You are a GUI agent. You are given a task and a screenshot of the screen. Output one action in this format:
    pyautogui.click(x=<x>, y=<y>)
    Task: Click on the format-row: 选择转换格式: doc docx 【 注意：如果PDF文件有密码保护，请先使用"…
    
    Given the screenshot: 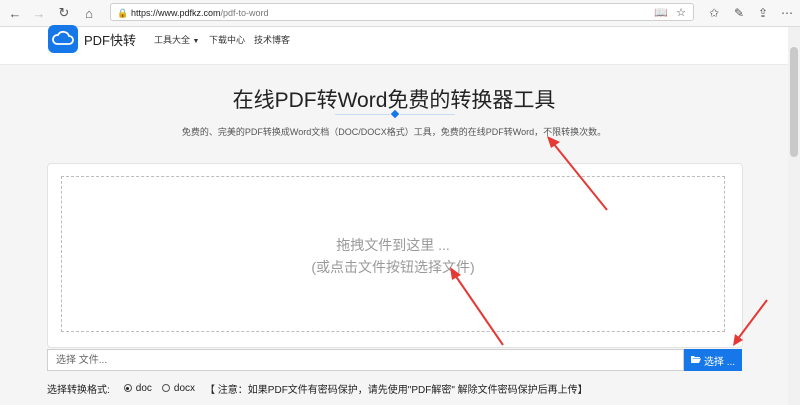 What is the action you would take?
    pyautogui.click(x=317, y=388)
    